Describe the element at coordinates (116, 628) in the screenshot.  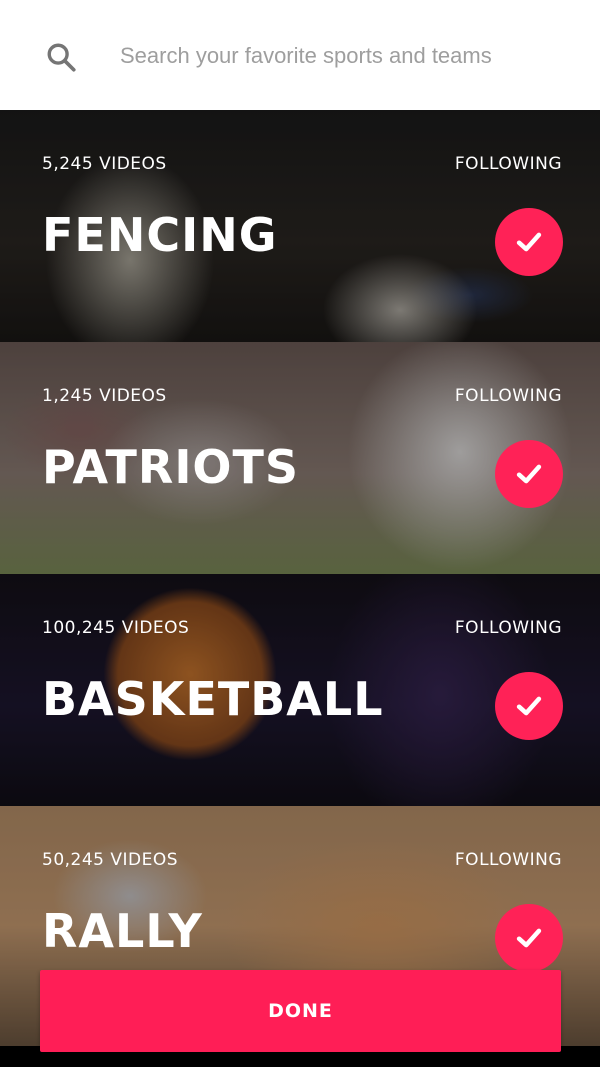
I see `video-count: 100,245 VIDEOS` at that location.